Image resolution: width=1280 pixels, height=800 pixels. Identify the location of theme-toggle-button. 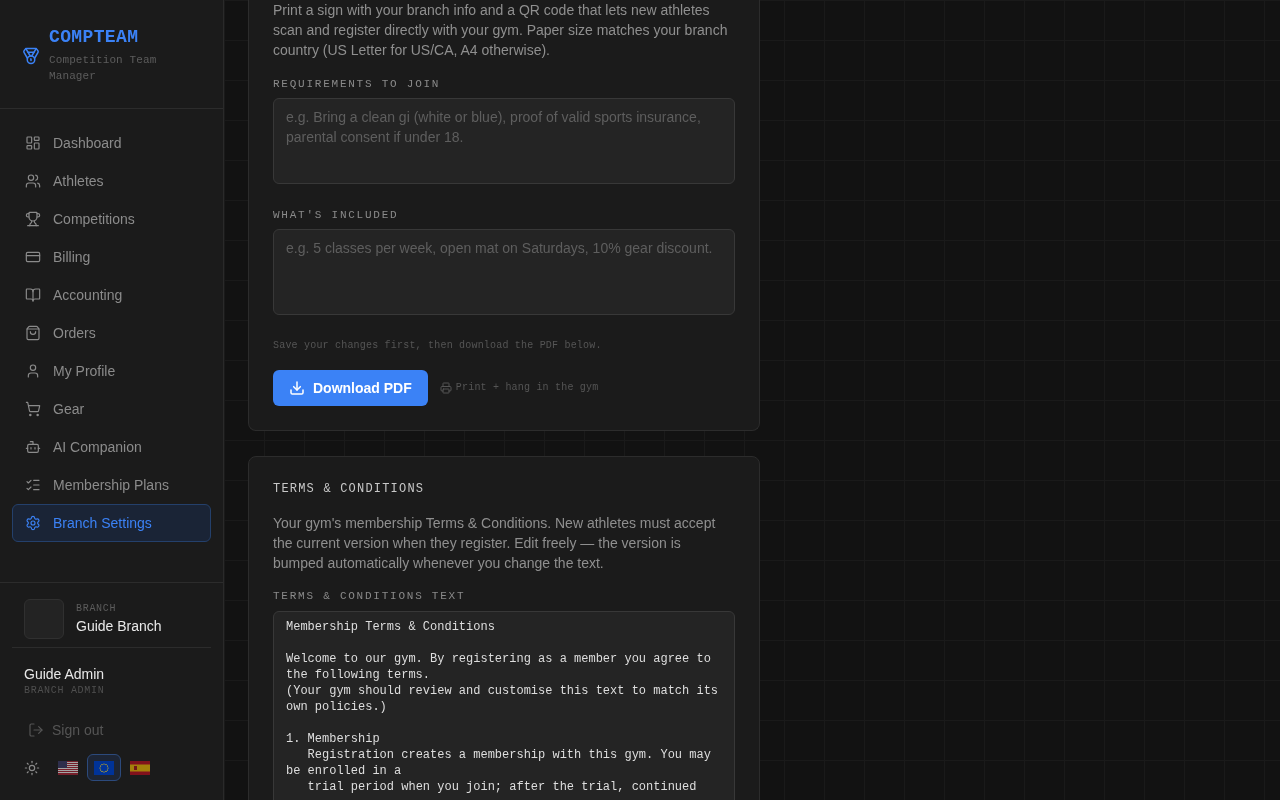
(32, 767).